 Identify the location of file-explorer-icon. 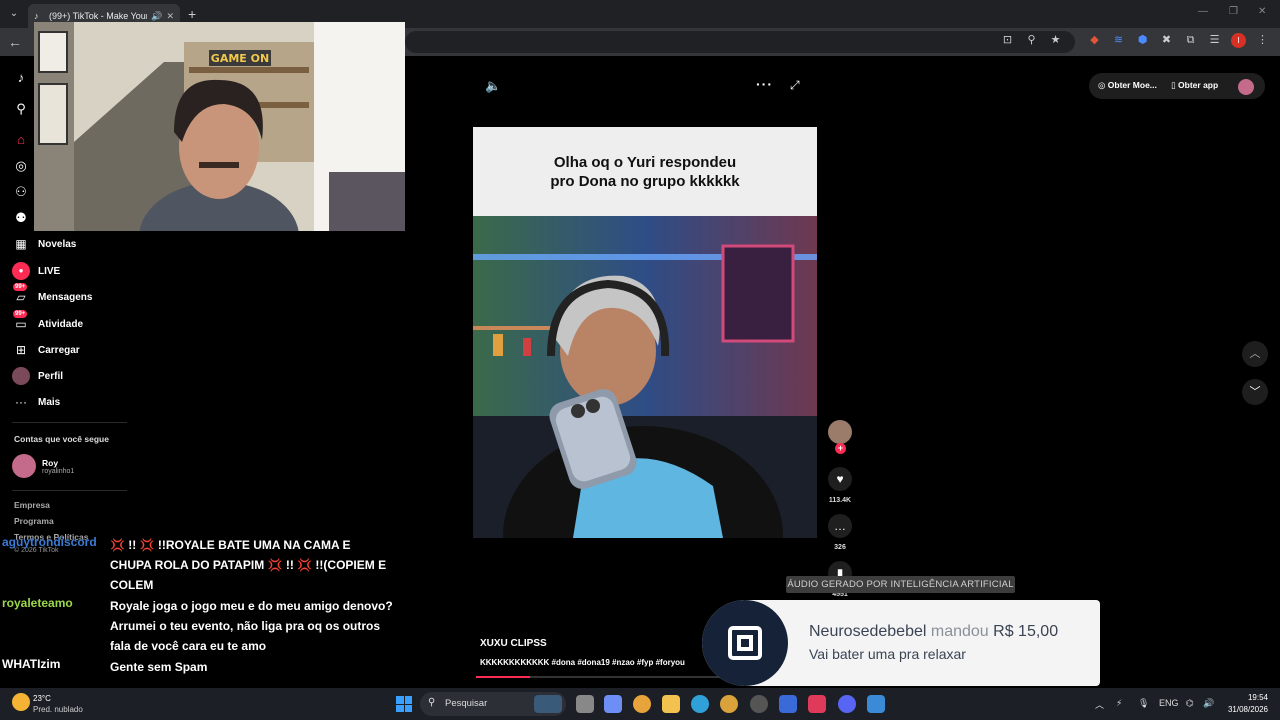
(671, 704).